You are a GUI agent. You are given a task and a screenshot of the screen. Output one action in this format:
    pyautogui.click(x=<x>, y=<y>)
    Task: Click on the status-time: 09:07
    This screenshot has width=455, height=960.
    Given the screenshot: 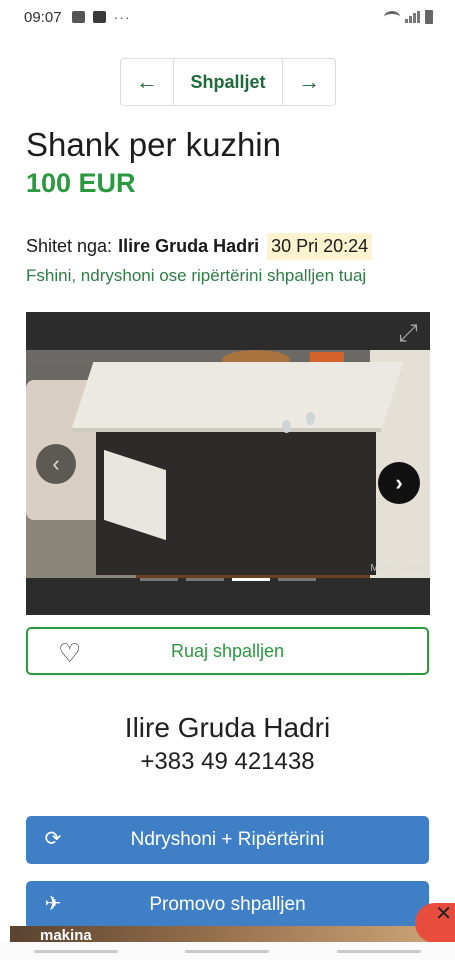 What is the action you would take?
    pyautogui.click(x=43, y=17)
    